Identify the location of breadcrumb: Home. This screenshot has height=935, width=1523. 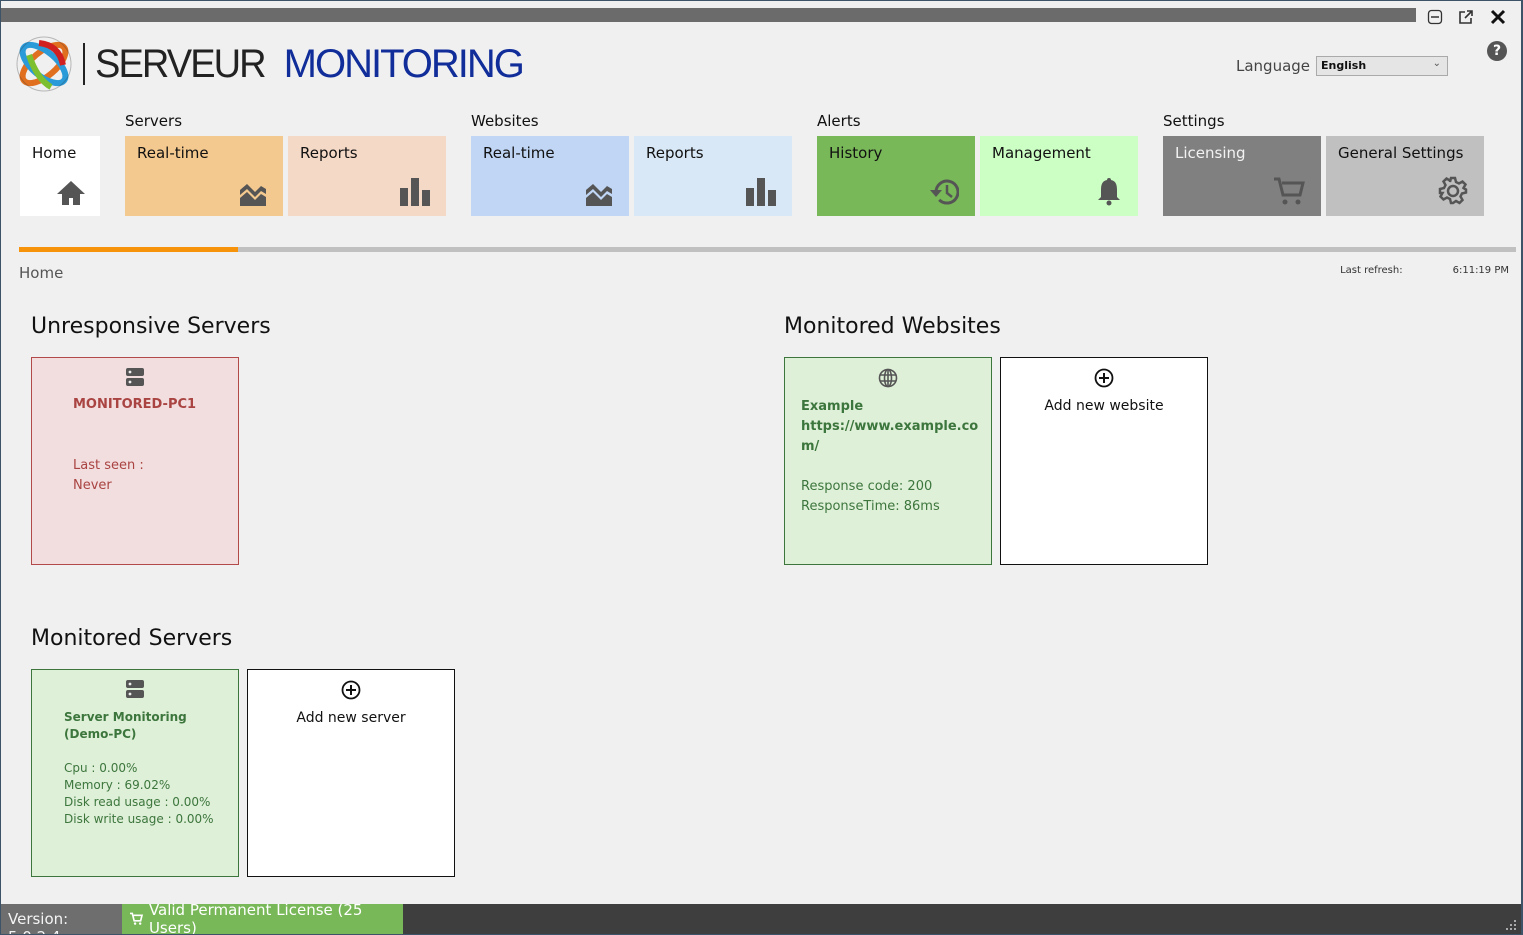
(41, 273).